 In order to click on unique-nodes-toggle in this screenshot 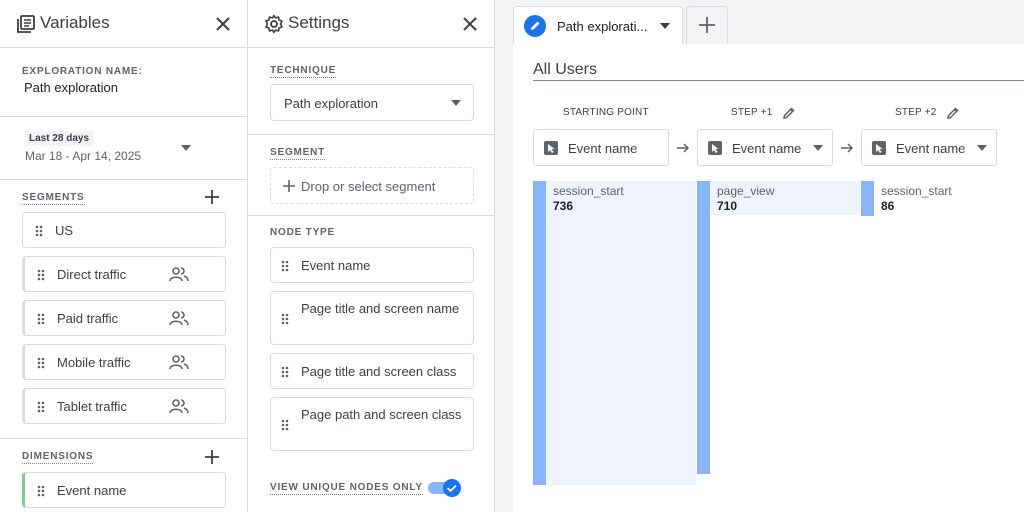, I will do `click(445, 488)`.